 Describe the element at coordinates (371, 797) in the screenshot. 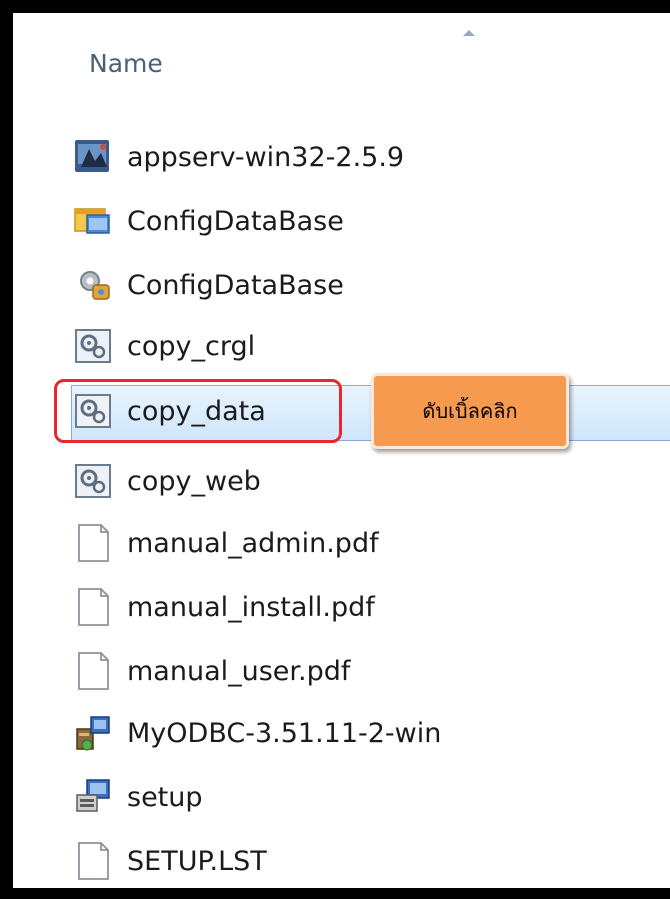

I see `file-row: setup` at that location.